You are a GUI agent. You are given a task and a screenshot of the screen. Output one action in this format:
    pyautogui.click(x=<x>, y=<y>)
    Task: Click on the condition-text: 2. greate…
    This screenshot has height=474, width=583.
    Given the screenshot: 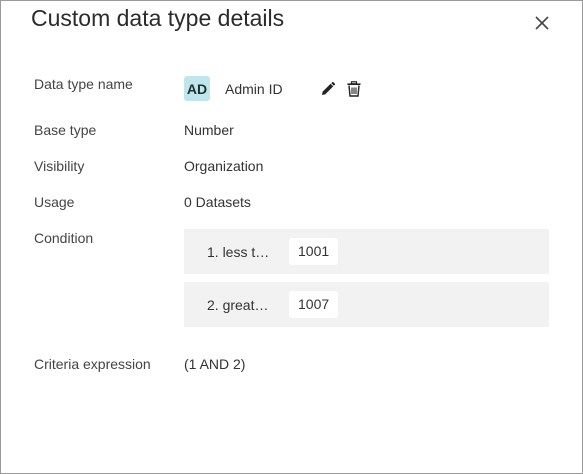 What is the action you would take?
    pyautogui.click(x=241, y=305)
    